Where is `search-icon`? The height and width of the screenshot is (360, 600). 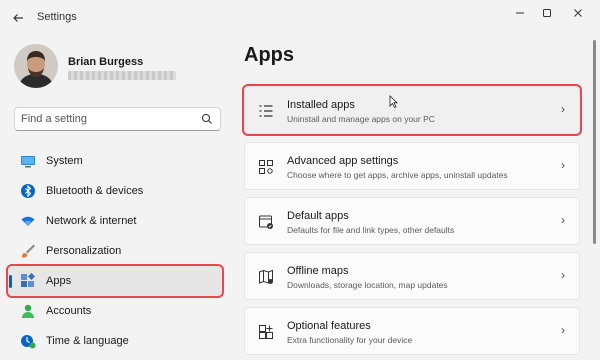
search-icon is located at coordinates (207, 119).